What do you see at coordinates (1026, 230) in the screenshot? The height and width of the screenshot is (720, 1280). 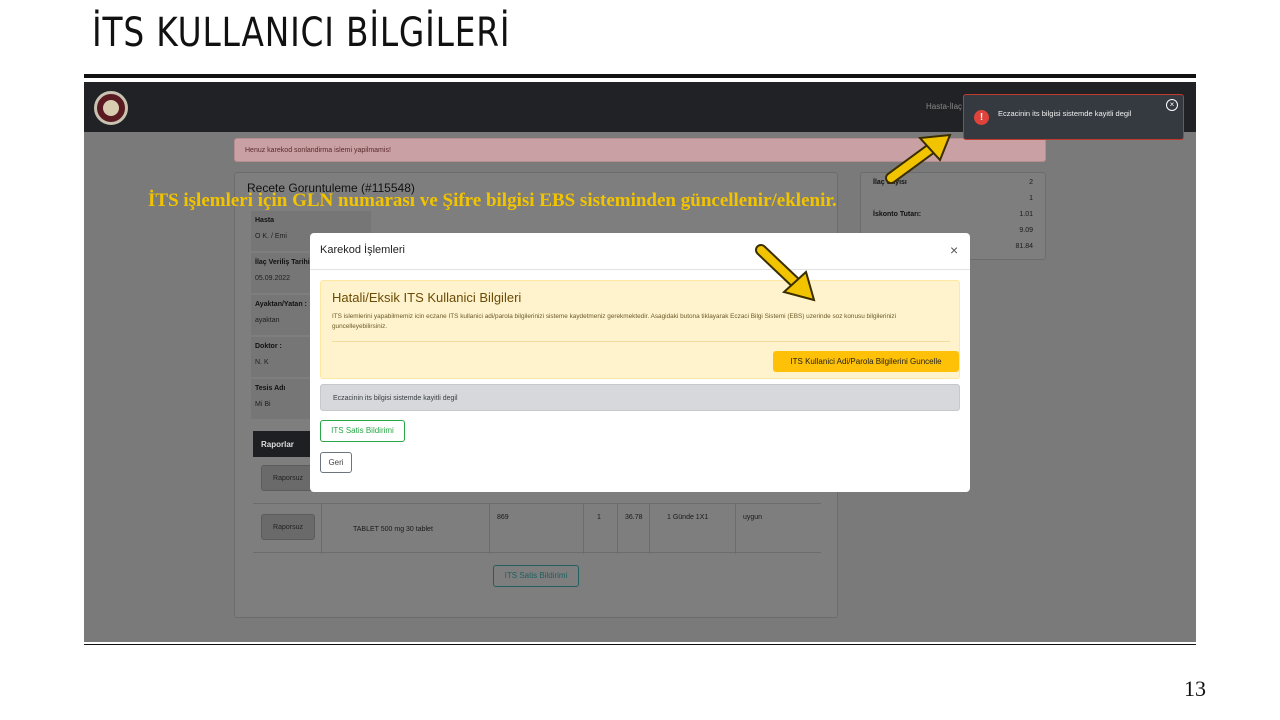 I see `summary-row4-value: 9.09` at bounding box center [1026, 230].